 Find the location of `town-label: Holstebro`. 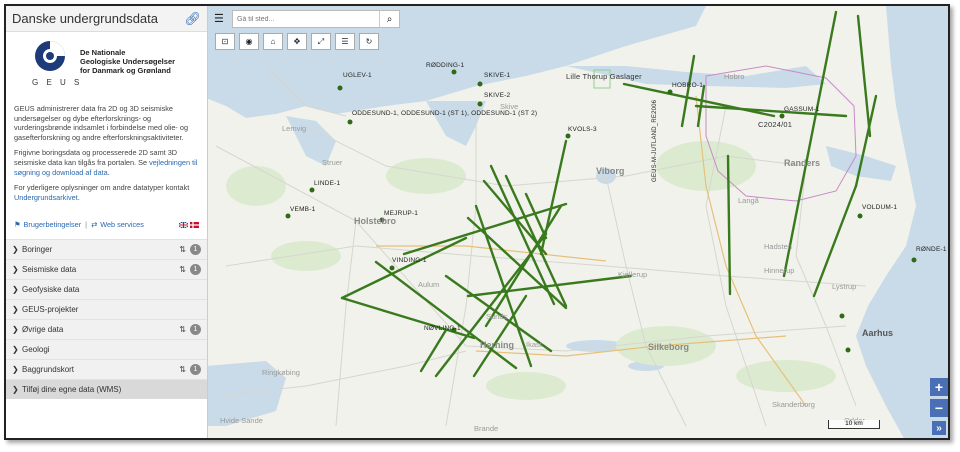

town-label: Holstebro is located at coordinates (375, 221).